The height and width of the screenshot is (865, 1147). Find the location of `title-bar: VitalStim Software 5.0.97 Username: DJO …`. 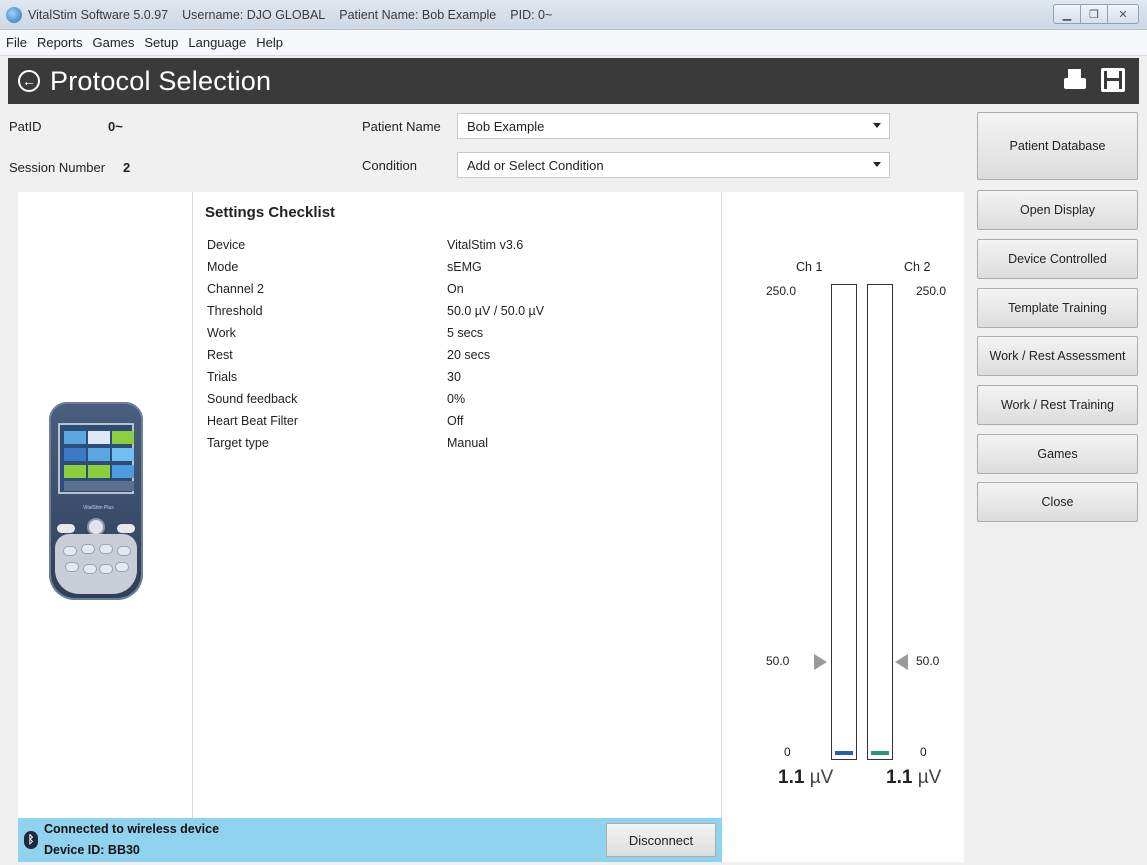

title-bar: VitalStim Software 5.0.97 Username: DJO … is located at coordinates (573, 15).